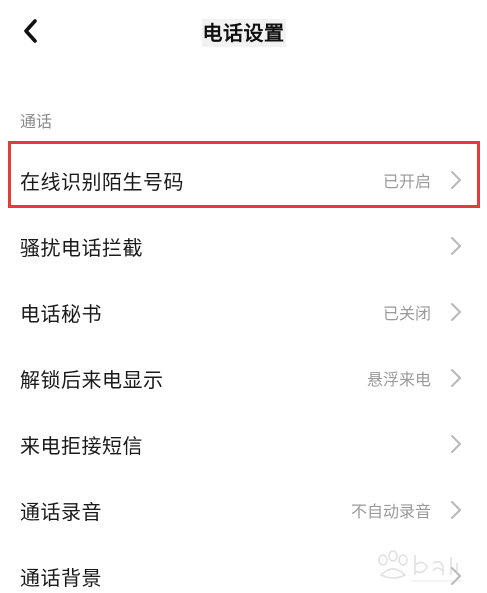 This screenshot has height=593, width=487. I want to click on setting-label: 在线识别陌生号码, so click(102, 181).